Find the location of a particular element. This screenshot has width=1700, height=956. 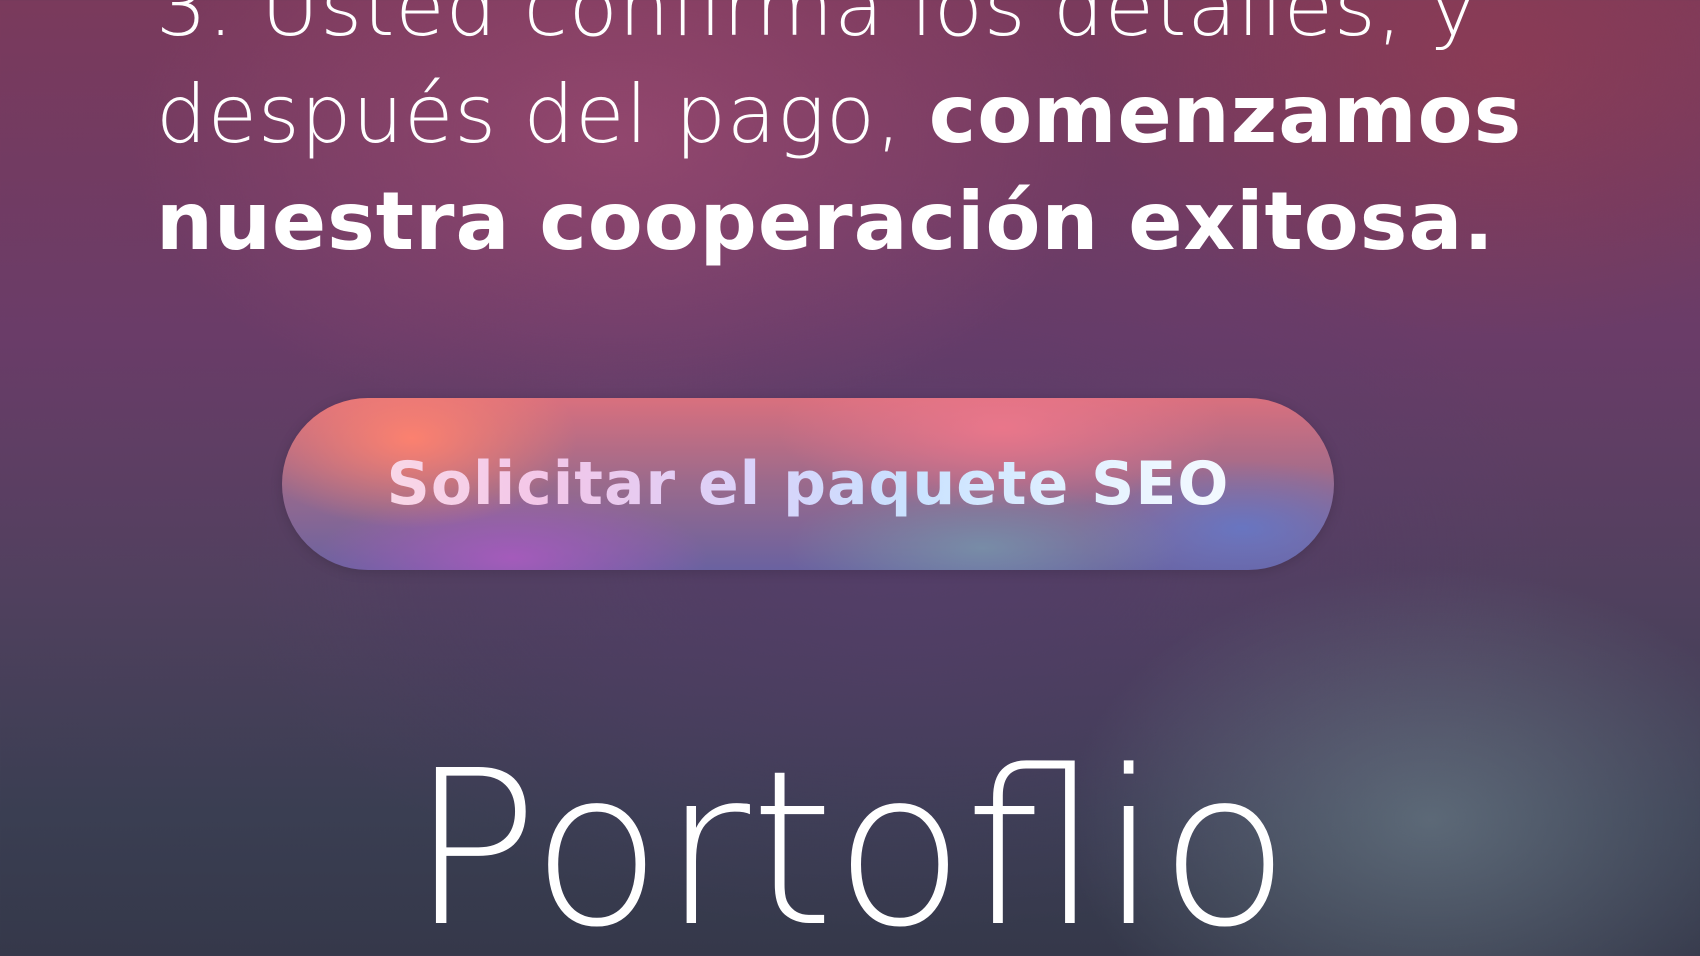

request-seo-package-label: Solicitar el paquete SEO is located at coordinates (808, 484).